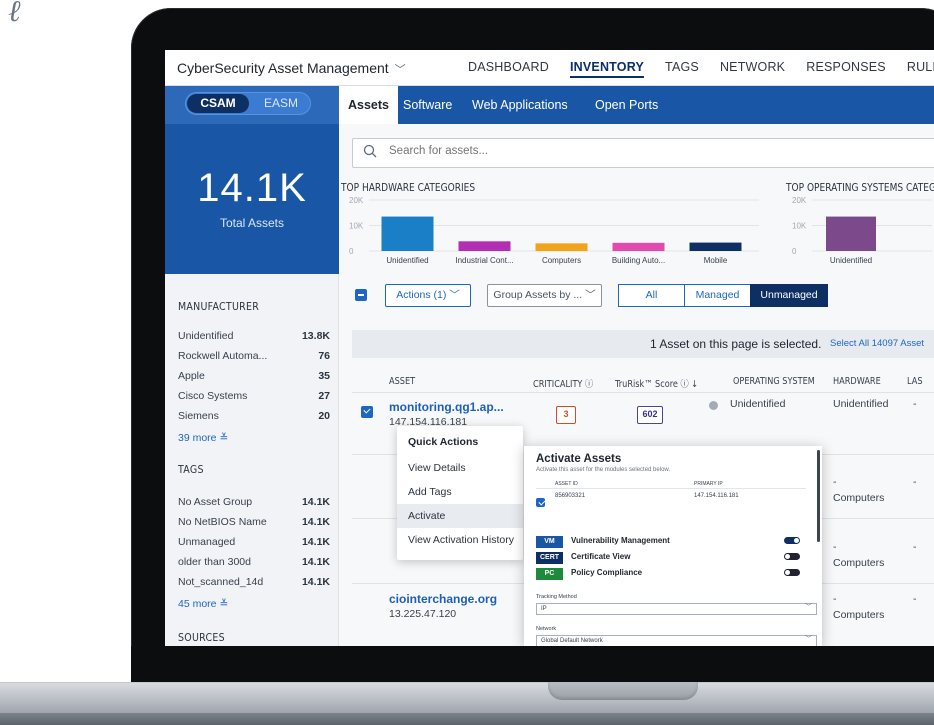 The height and width of the screenshot is (725, 934). What do you see at coordinates (544, 295) in the screenshot?
I see `group-by-dropdown: Group Assets by ... ﹀` at bounding box center [544, 295].